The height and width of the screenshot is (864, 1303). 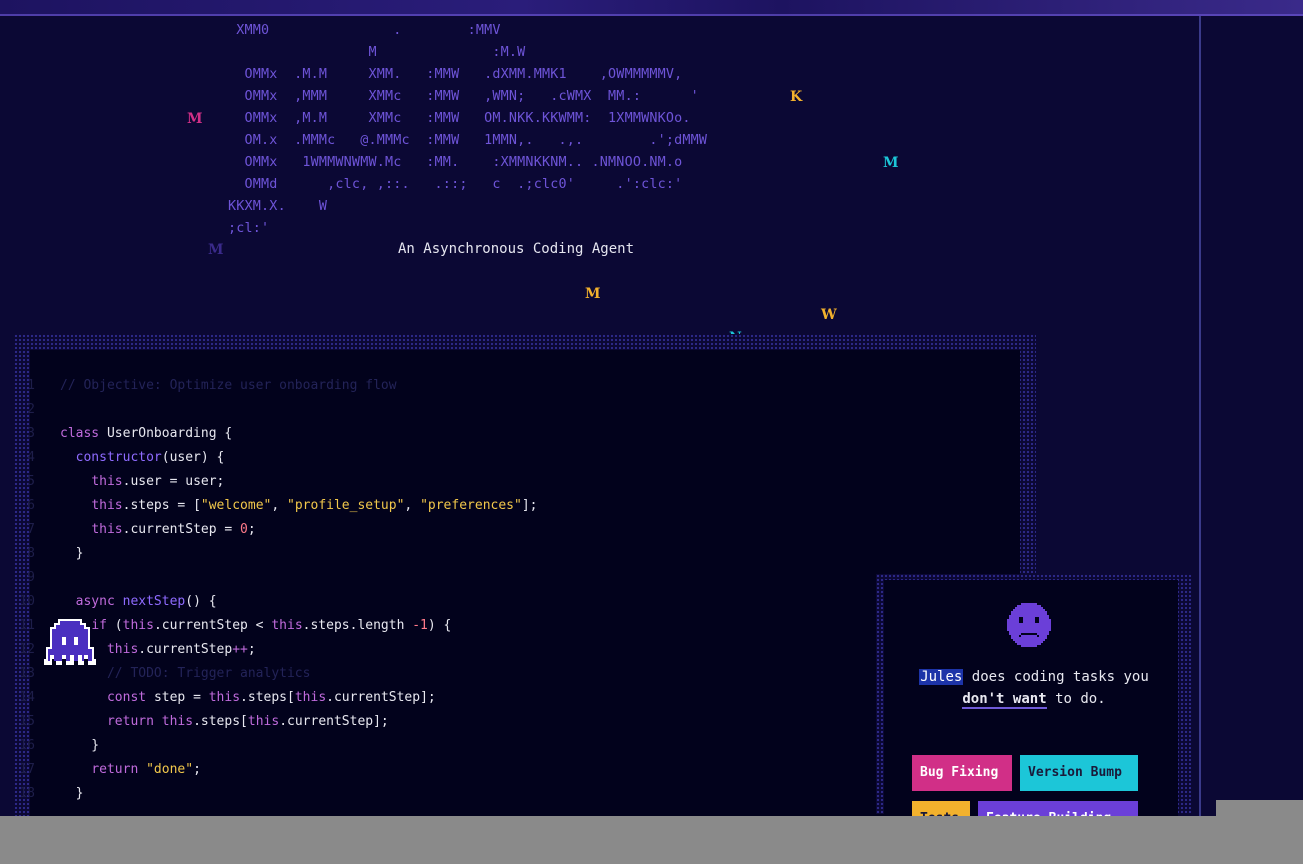 I want to click on code-line: 12 this.currentStep++;, so click(x=278, y=650).